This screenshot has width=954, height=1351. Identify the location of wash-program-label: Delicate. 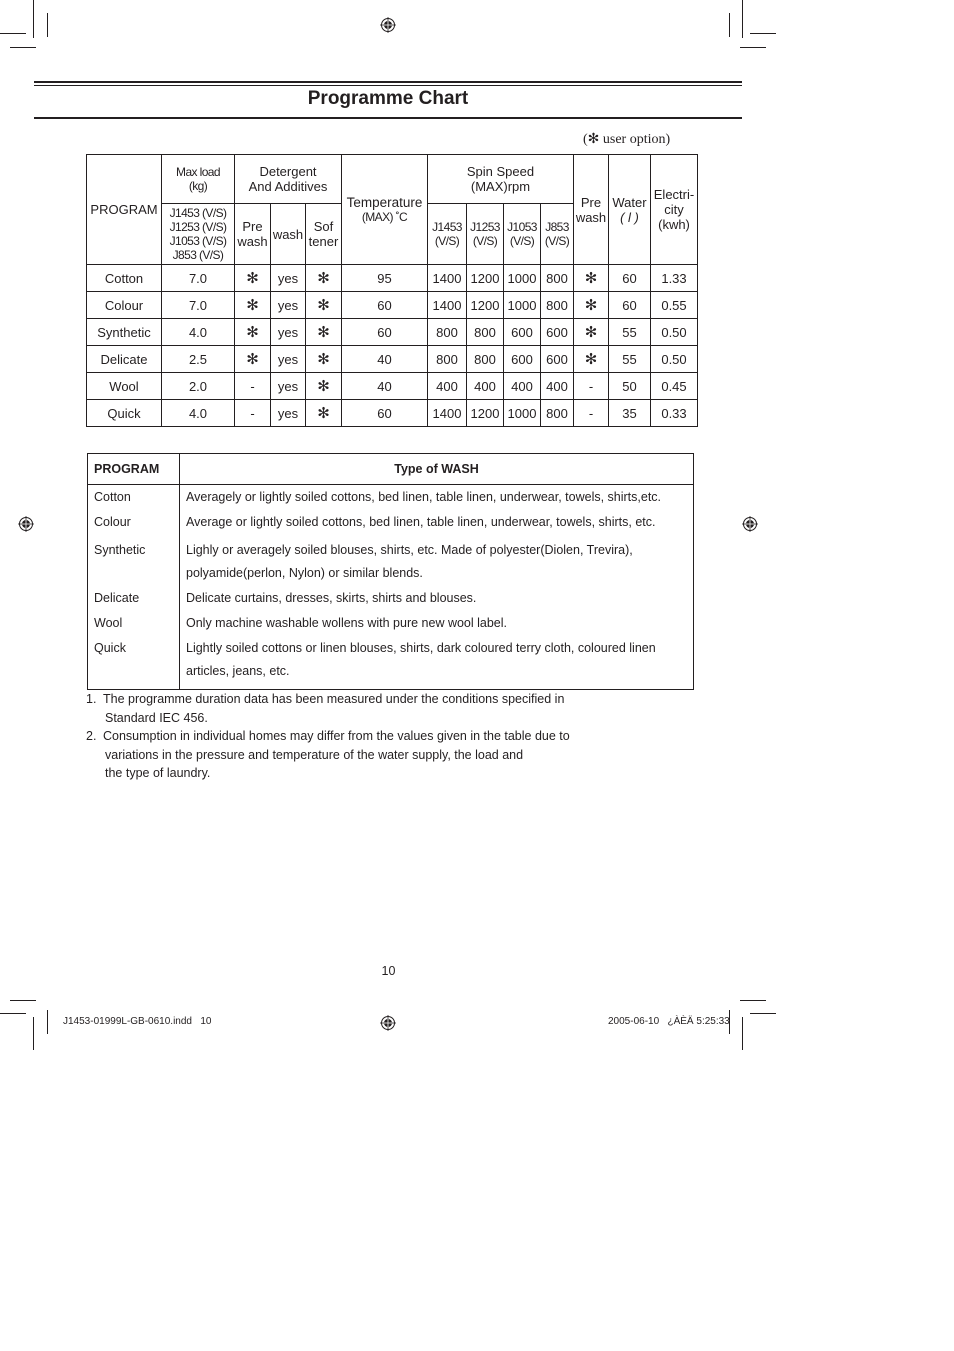
(117, 598).